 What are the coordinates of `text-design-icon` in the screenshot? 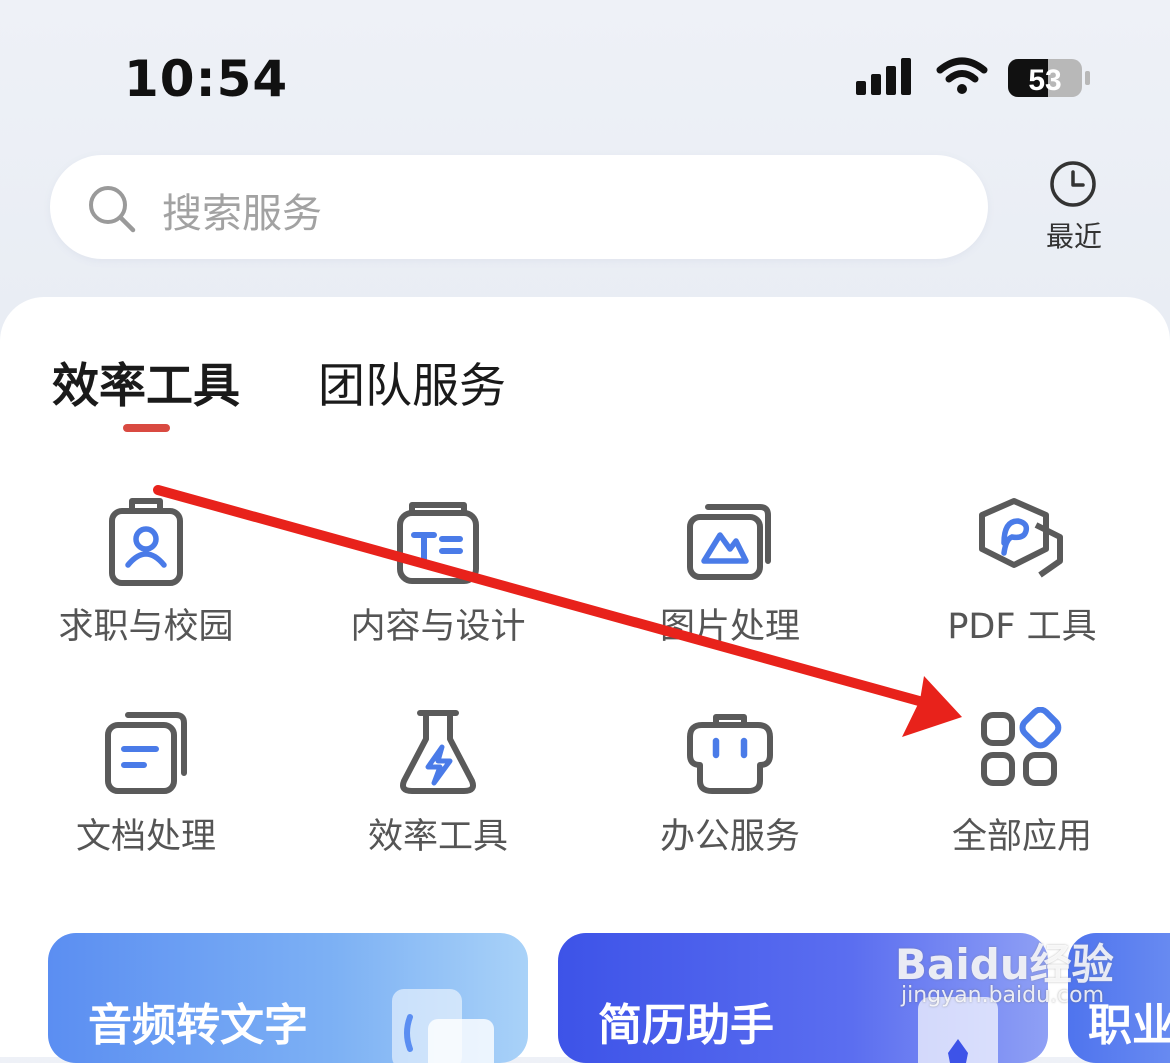 It's located at (438, 543).